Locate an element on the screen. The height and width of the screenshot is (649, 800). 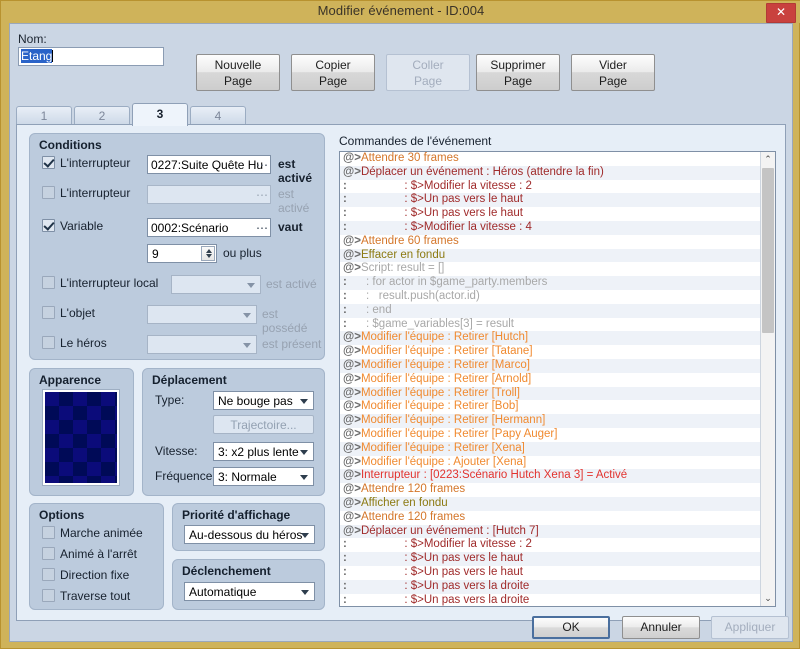
stepper-arrows-icon is located at coordinates (208, 253).